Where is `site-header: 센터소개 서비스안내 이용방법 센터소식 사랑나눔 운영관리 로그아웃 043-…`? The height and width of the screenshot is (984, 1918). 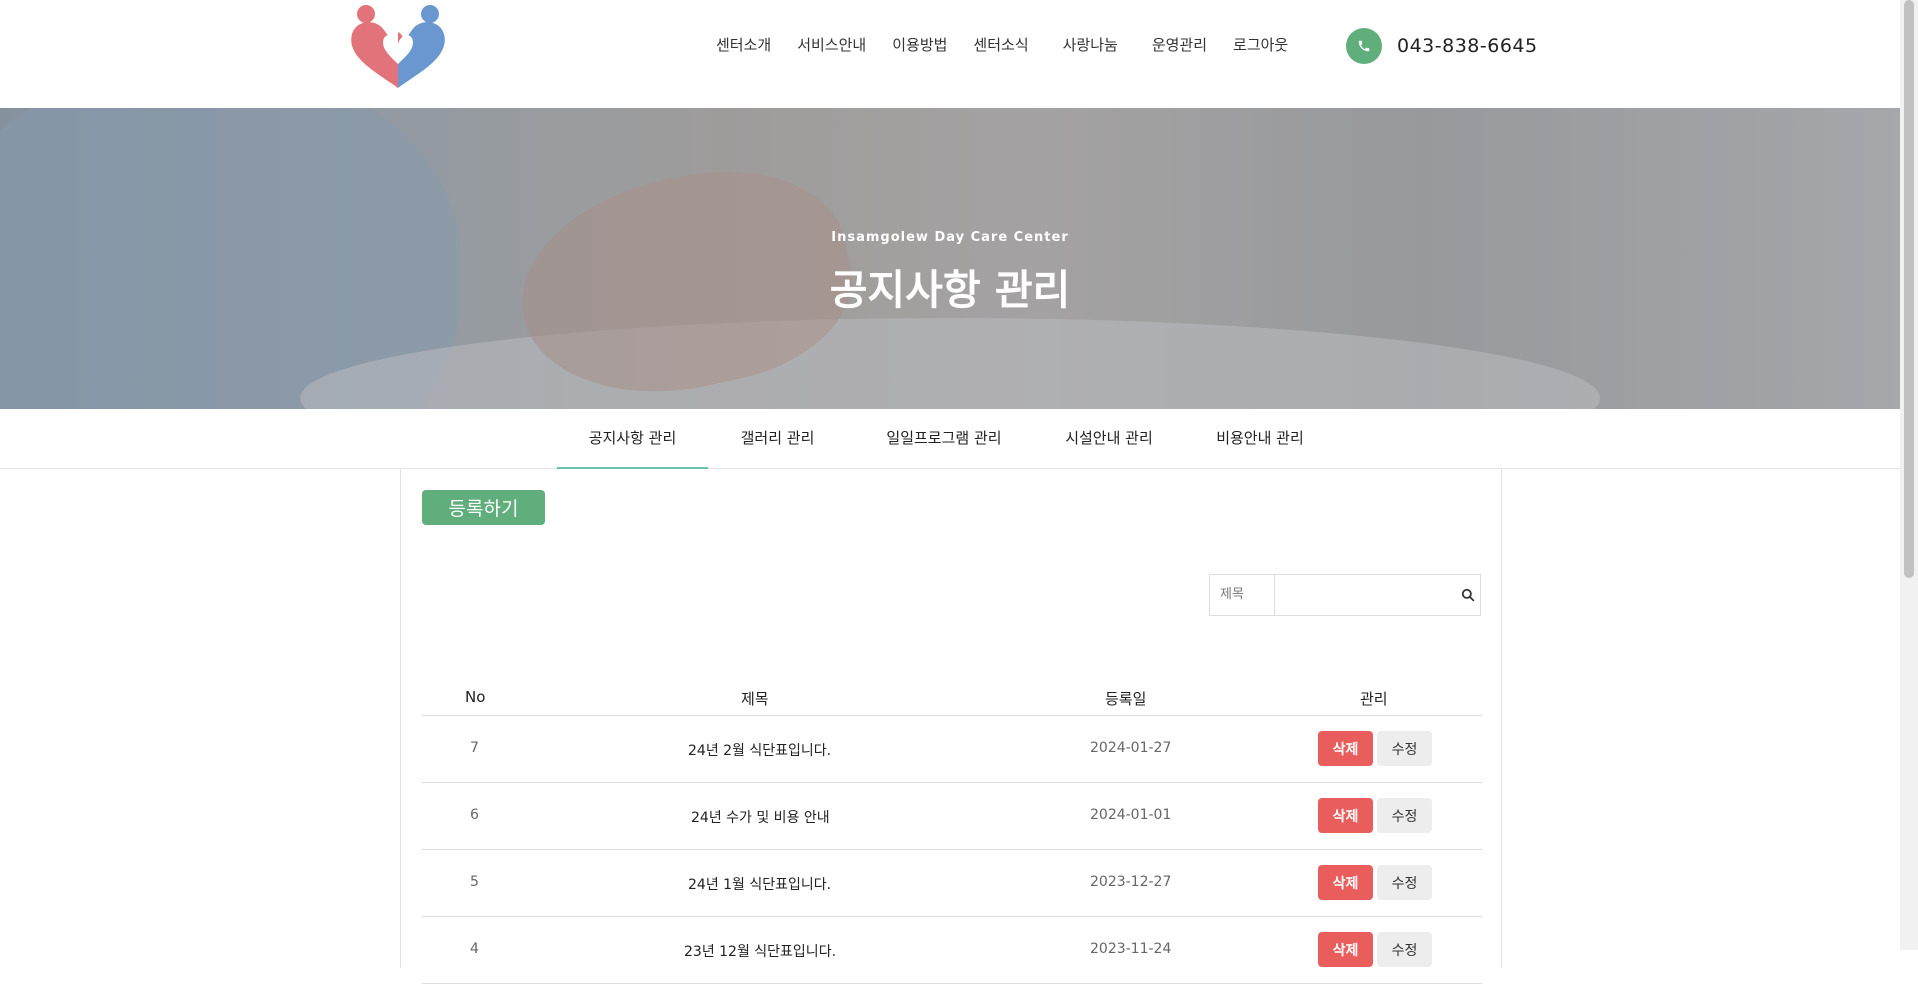
site-header: 센터소개 서비스안내 이용방법 센터소식 사랑나눔 운영관리 로그아웃 043-… is located at coordinates (950, 54).